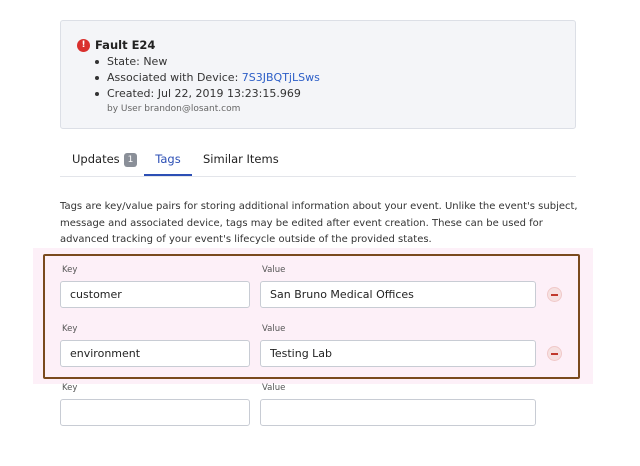 This screenshot has height=466, width=640. What do you see at coordinates (168, 160) in the screenshot?
I see `tab-tags: Tags` at bounding box center [168, 160].